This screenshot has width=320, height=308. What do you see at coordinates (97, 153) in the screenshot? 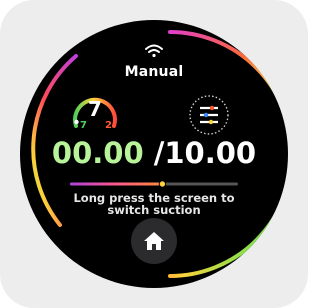
I see `elapsed-time: 00.00` at bounding box center [97, 153].